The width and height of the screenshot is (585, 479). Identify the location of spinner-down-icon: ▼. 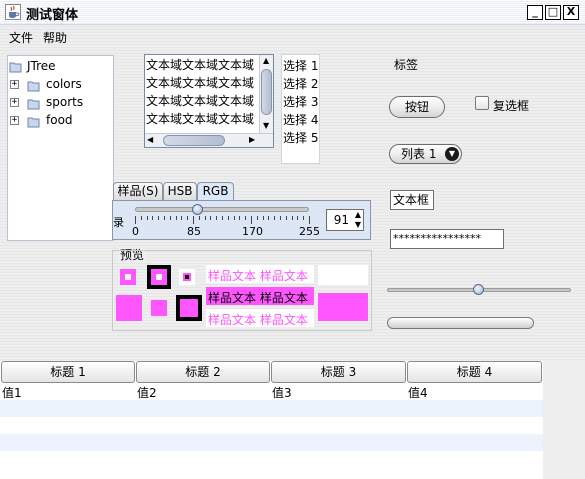
(358, 224).